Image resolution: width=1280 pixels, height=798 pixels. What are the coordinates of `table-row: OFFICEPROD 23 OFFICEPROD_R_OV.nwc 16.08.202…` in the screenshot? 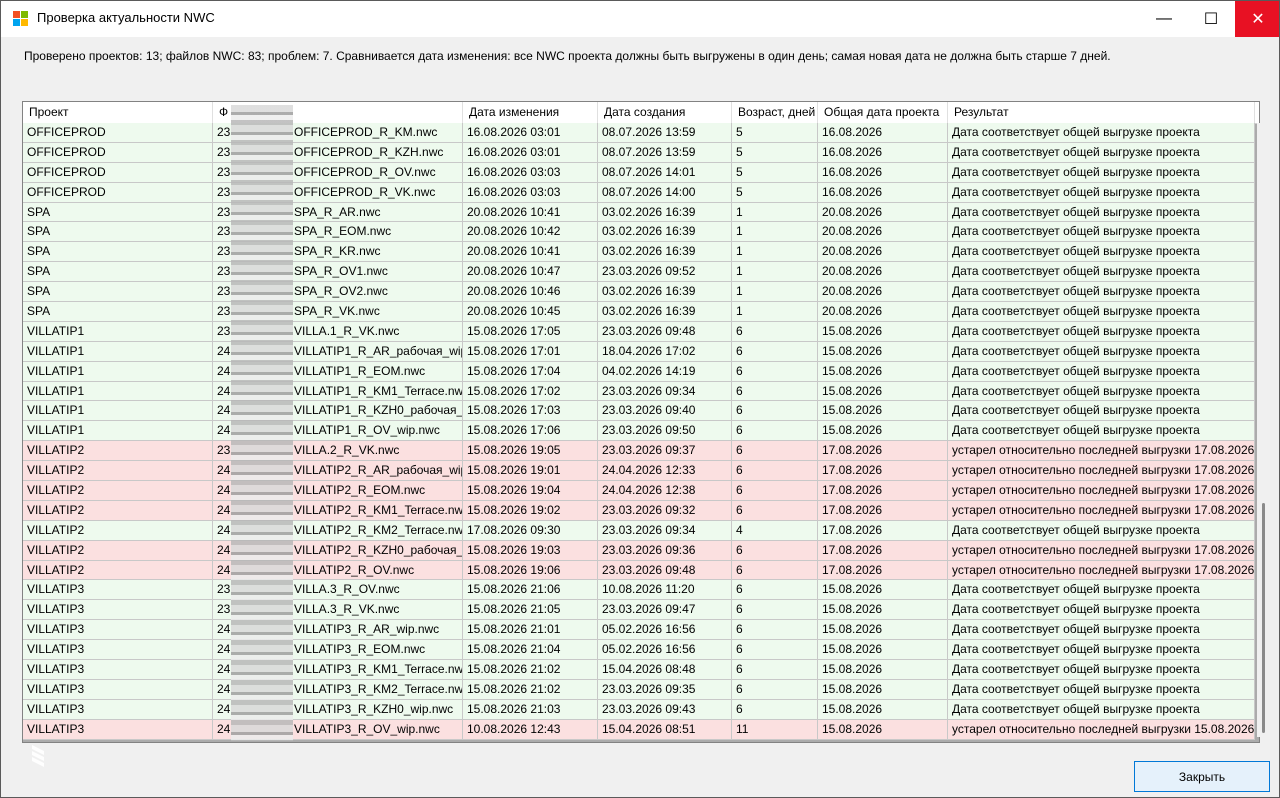 It's located at (639, 172).